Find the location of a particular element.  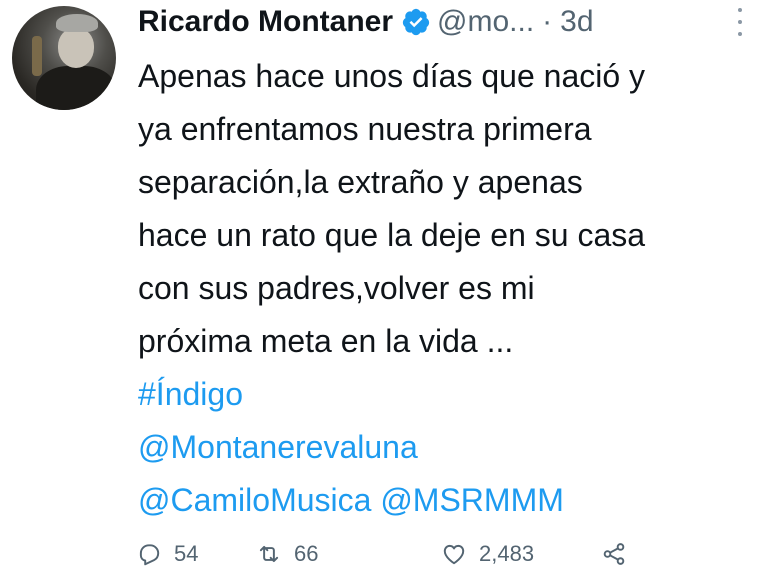

avatar-face is located at coordinates (76, 48).